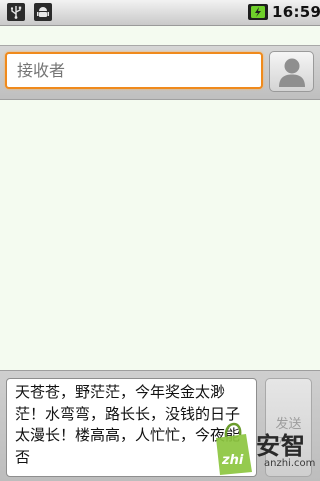  What do you see at coordinates (16, 12) in the screenshot?
I see `usb-icon` at bounding box center [16, 12].